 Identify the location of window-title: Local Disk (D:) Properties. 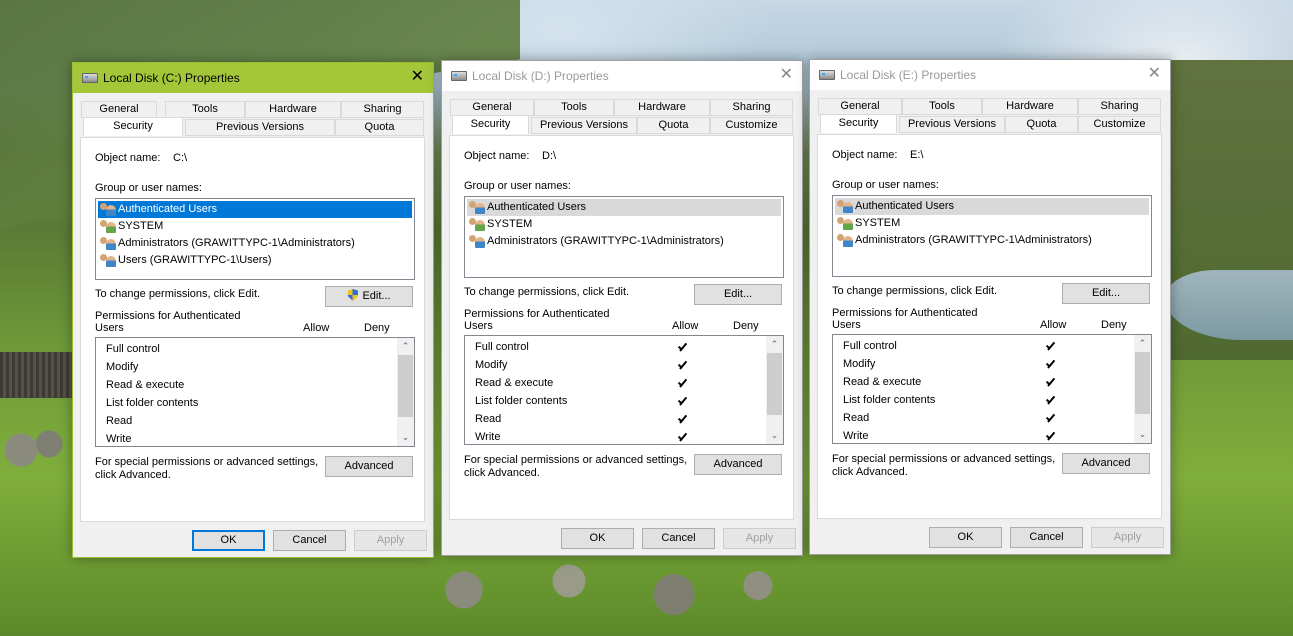
(540, 76).